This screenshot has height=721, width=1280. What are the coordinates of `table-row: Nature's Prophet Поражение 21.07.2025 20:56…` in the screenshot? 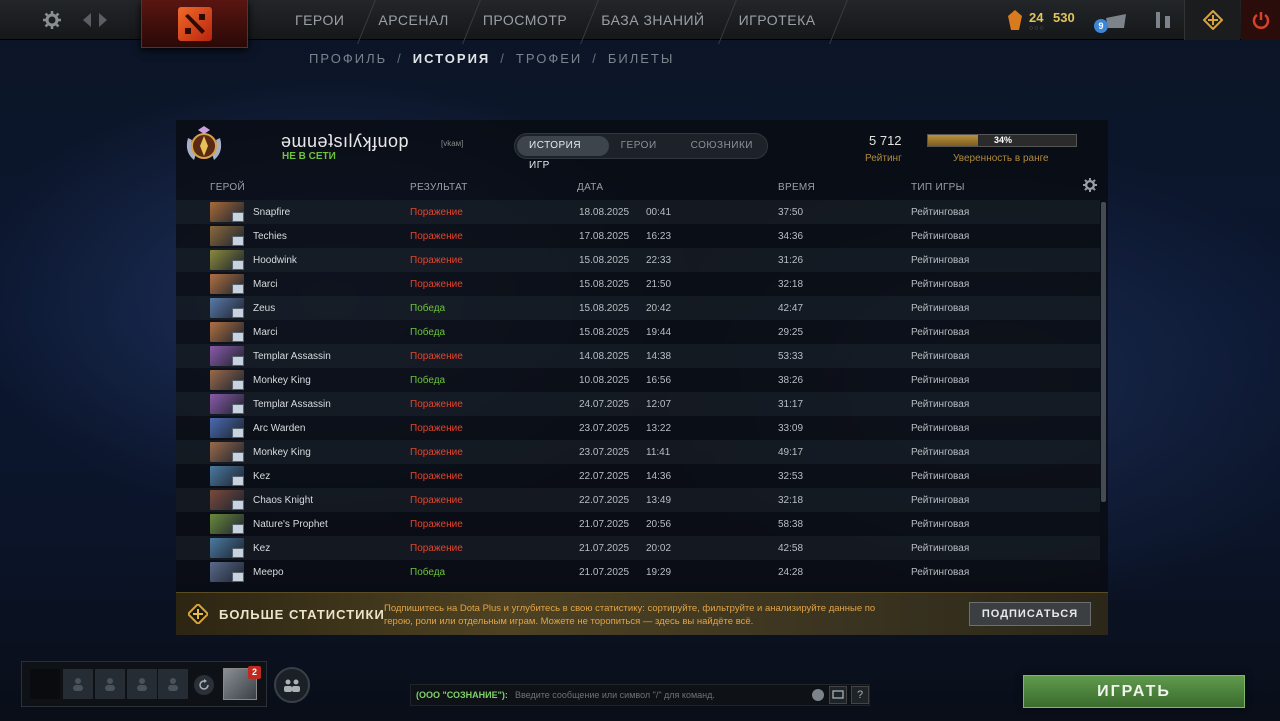 It's located at (638, 524).